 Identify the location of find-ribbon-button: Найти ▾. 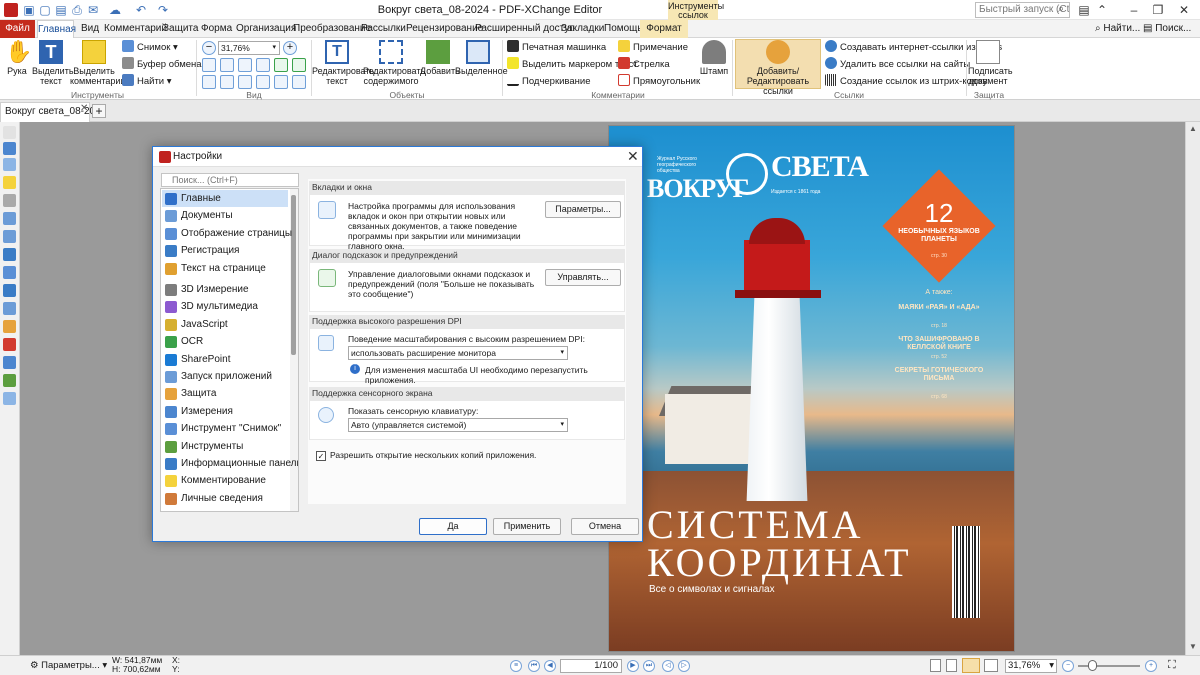
(147, 81).